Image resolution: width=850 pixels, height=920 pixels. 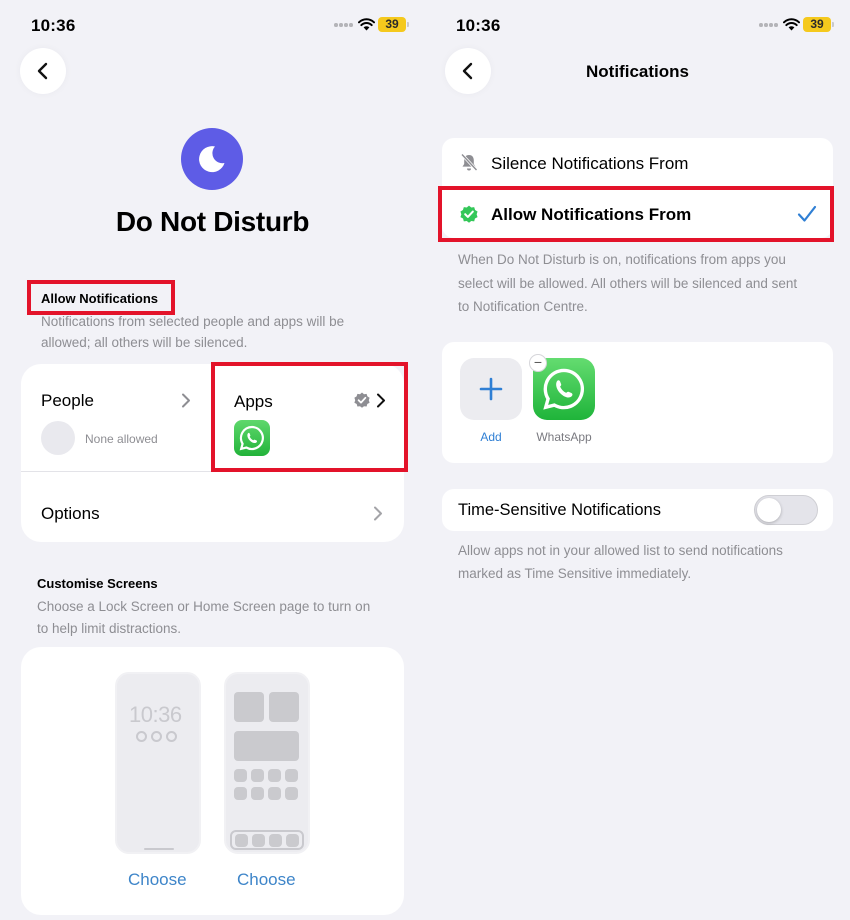 What do you see at coordinates (575, 573) in the screenshot?
I see `time-sensitive-desc-2: marked as Time Sensitive immediately.` at bounding box center [575, 573].